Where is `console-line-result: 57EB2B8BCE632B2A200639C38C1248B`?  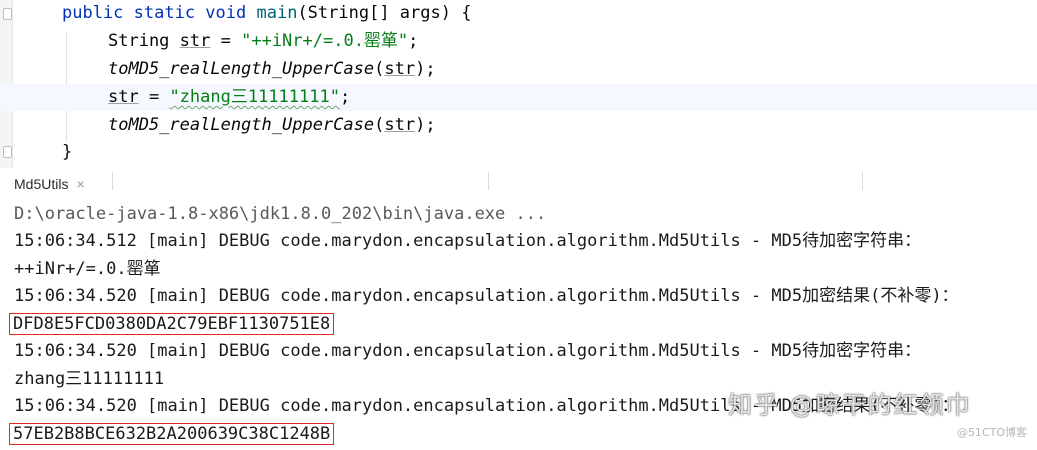
console-line-result: 57EB2B8BCE632B2A200639C38C1248B is located at coordinates (172, 434).